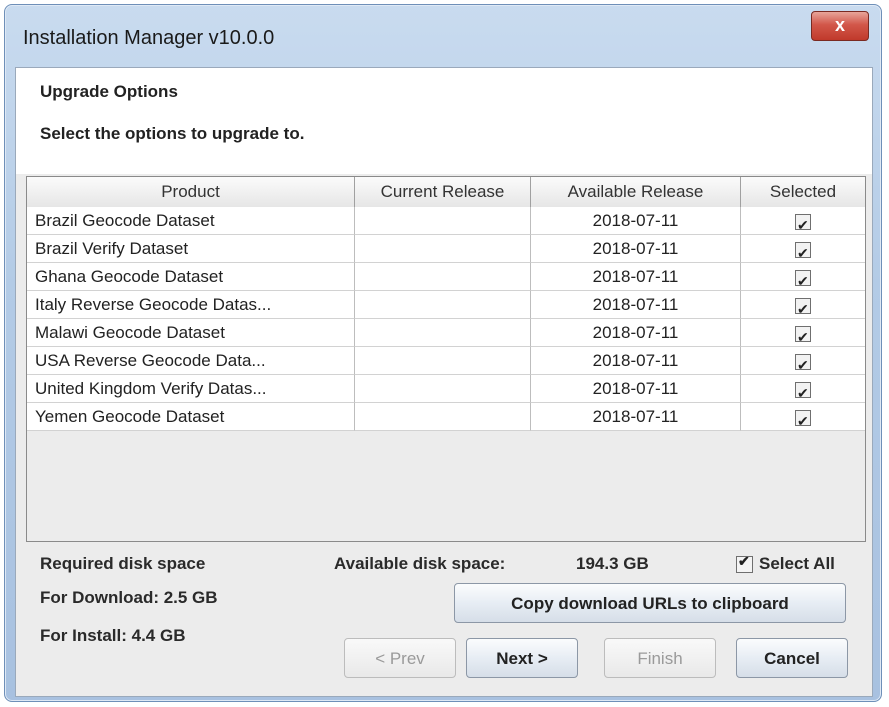 The width and height of the screenshot is (889, 707). Describe the element at coordinates (792, 658) in the screenshot. I see `cancel-button: Cancel` at that location.